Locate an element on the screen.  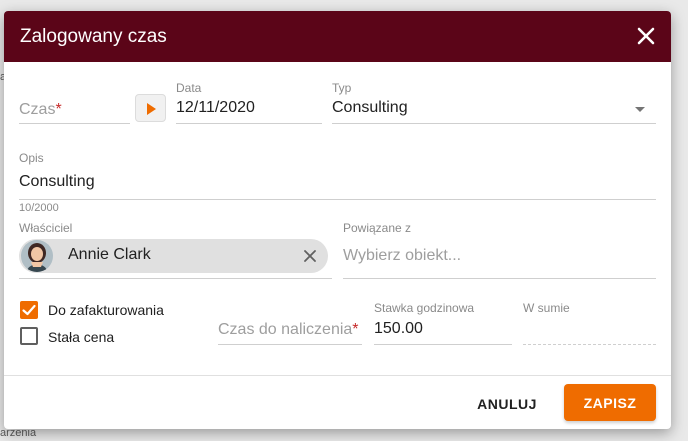
do-zafakturowania-label: Do zafakturowania is located at coordinates (106, 310).